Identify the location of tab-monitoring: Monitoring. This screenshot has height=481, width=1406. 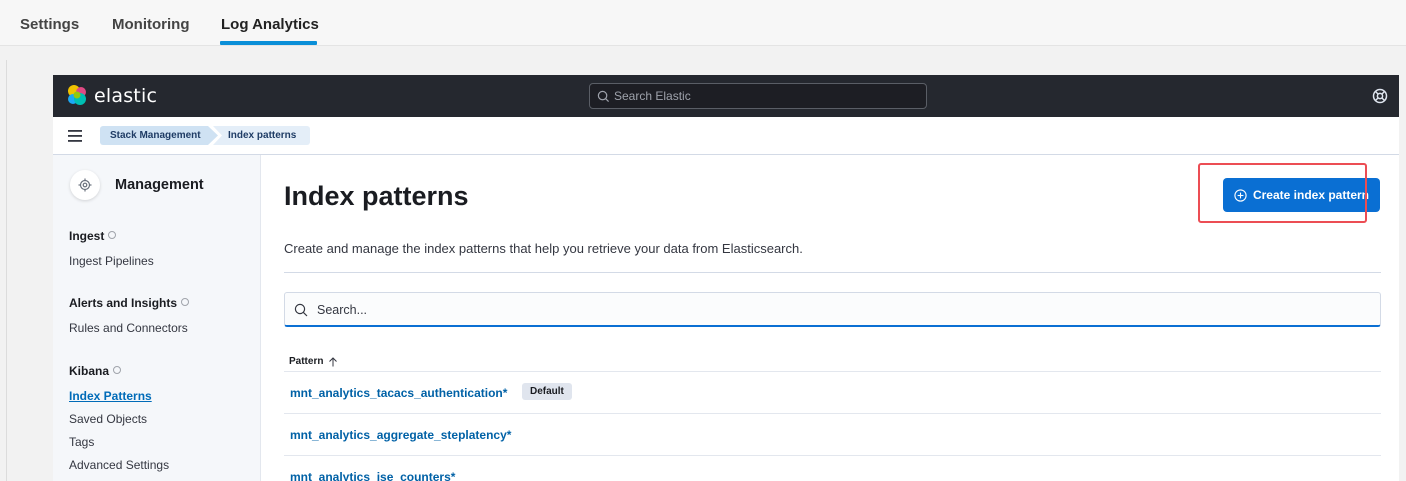
(150, 24).